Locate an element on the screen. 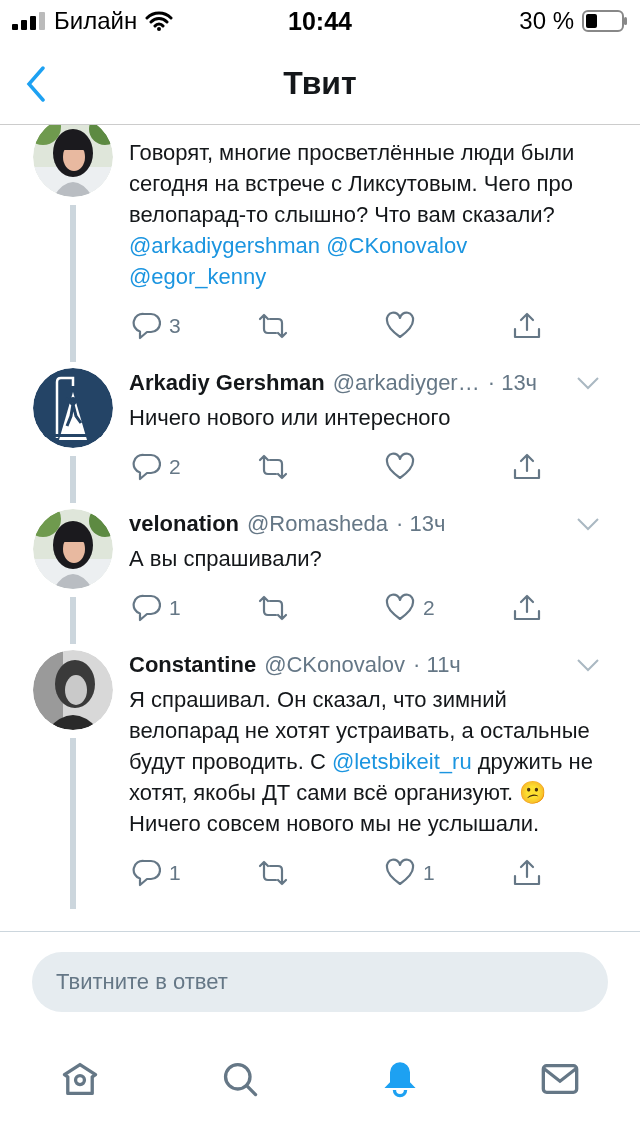 This screenshot has width=640, height=1136. tweet-text: Ничего нового или интересного is located at coordinates (290, 418).